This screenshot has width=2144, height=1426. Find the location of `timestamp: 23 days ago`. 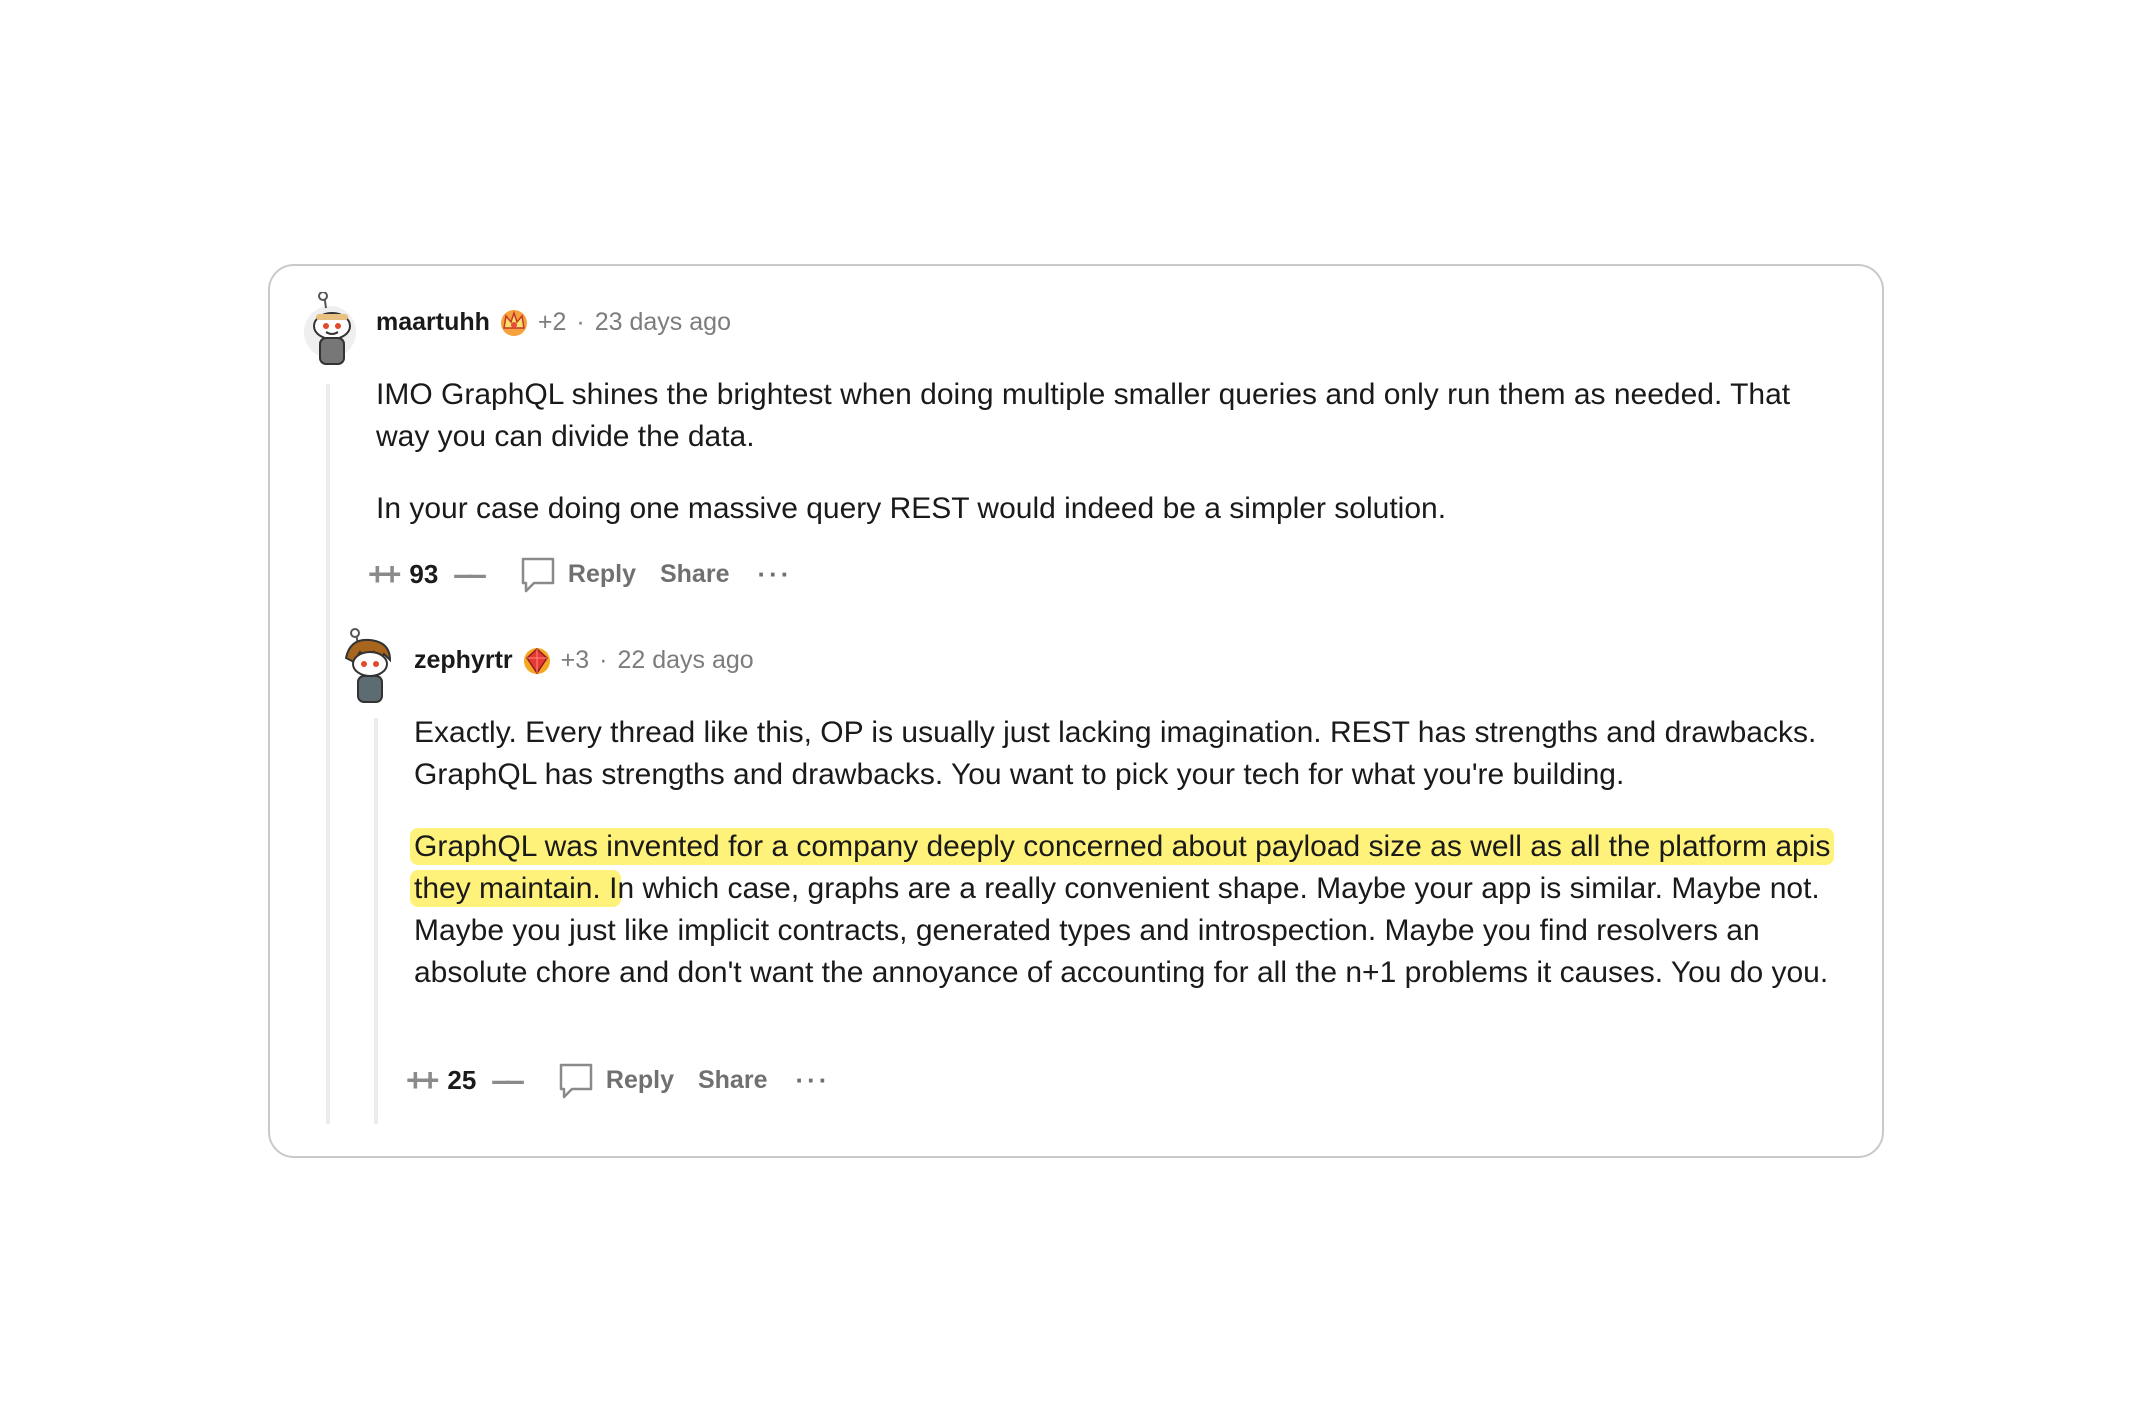

timestamp: 23 days ago is located at coordinates (663, 322).